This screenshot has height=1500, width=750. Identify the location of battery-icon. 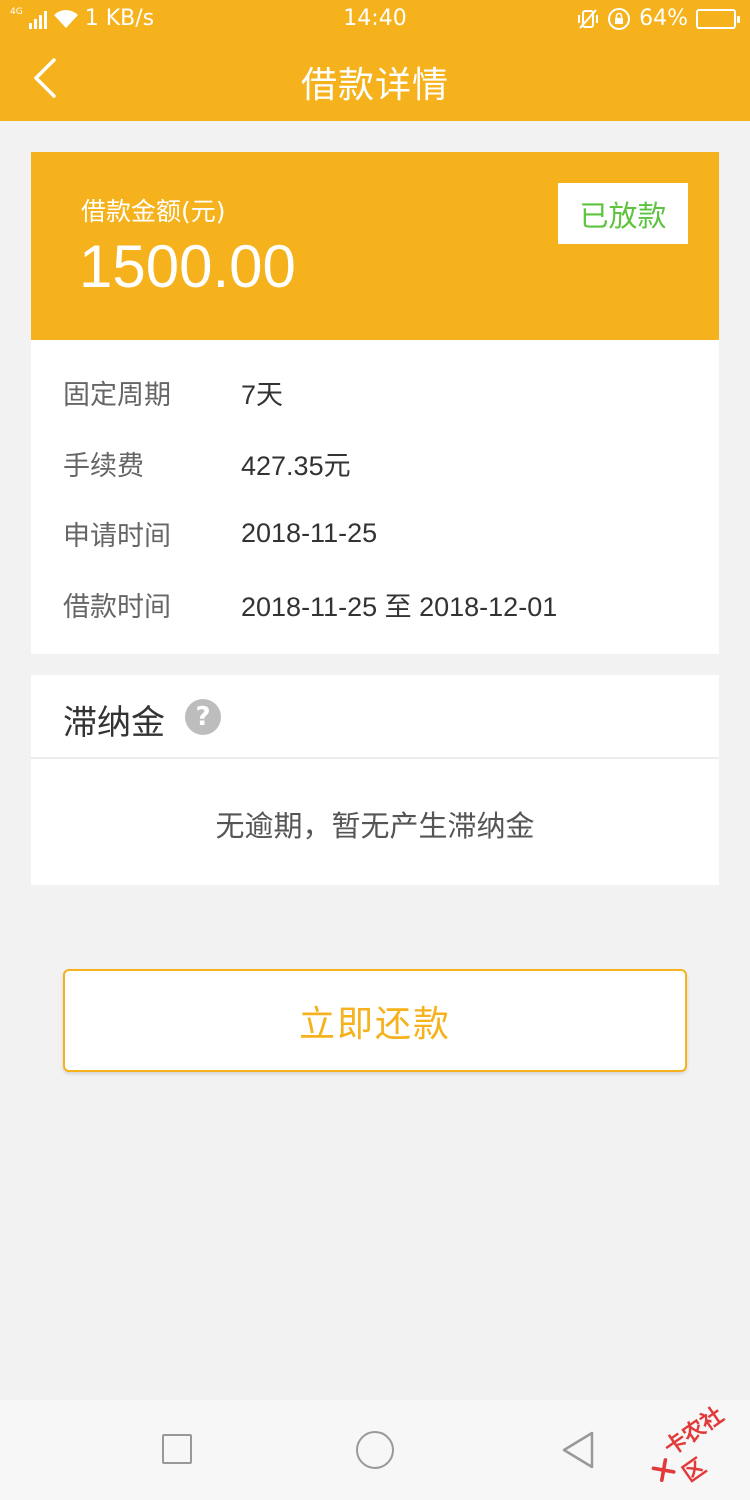
(718, 18).